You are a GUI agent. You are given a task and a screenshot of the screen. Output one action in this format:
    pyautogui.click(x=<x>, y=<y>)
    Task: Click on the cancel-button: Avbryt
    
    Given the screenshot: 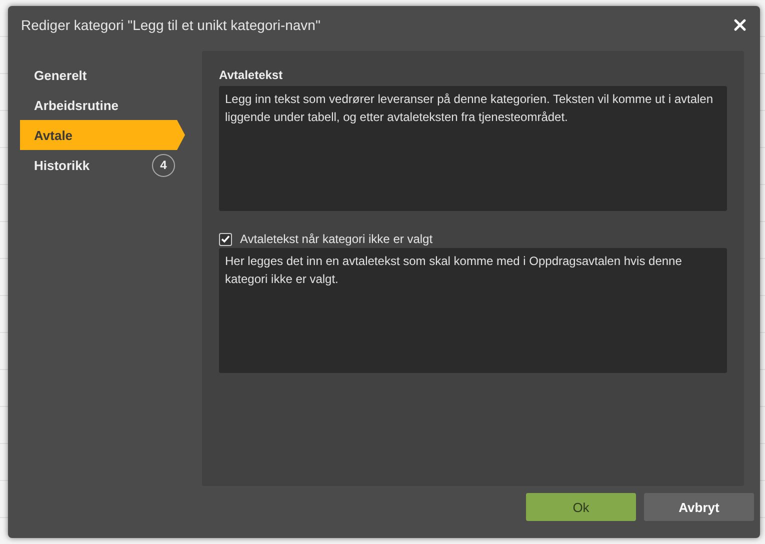 What is the action you would take?
    pyautogui.click(x=699, y=507)
    